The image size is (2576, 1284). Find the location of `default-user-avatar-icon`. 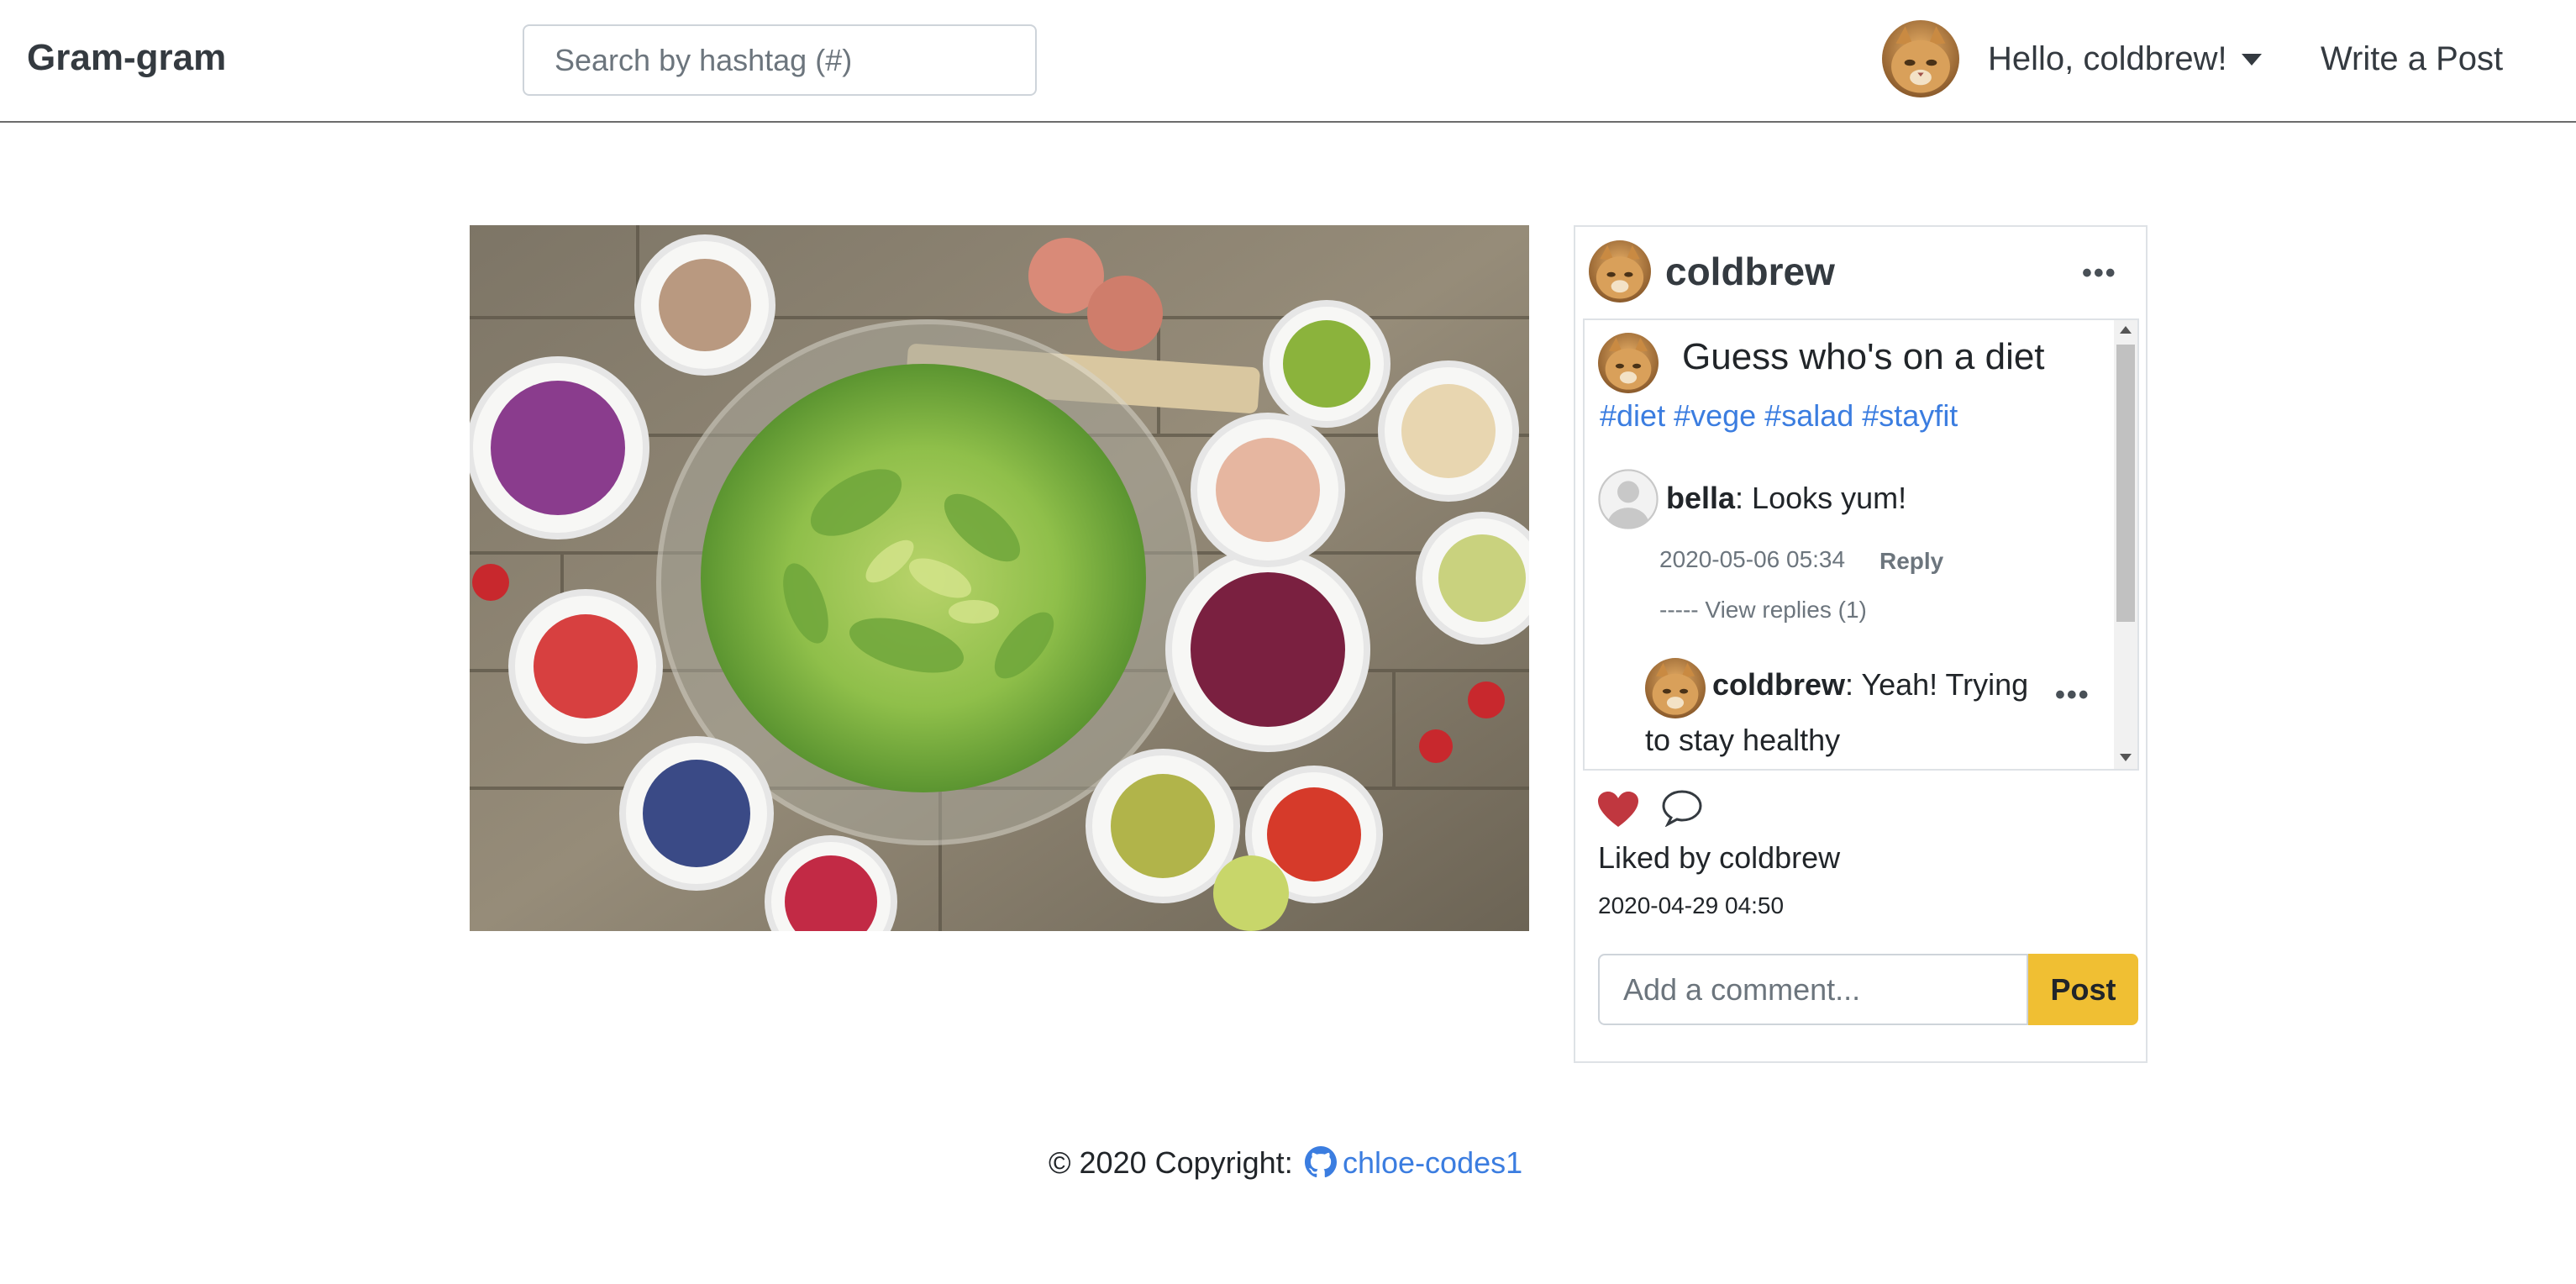

default-user-avatar-icon is located at coordinates (1628, 499).